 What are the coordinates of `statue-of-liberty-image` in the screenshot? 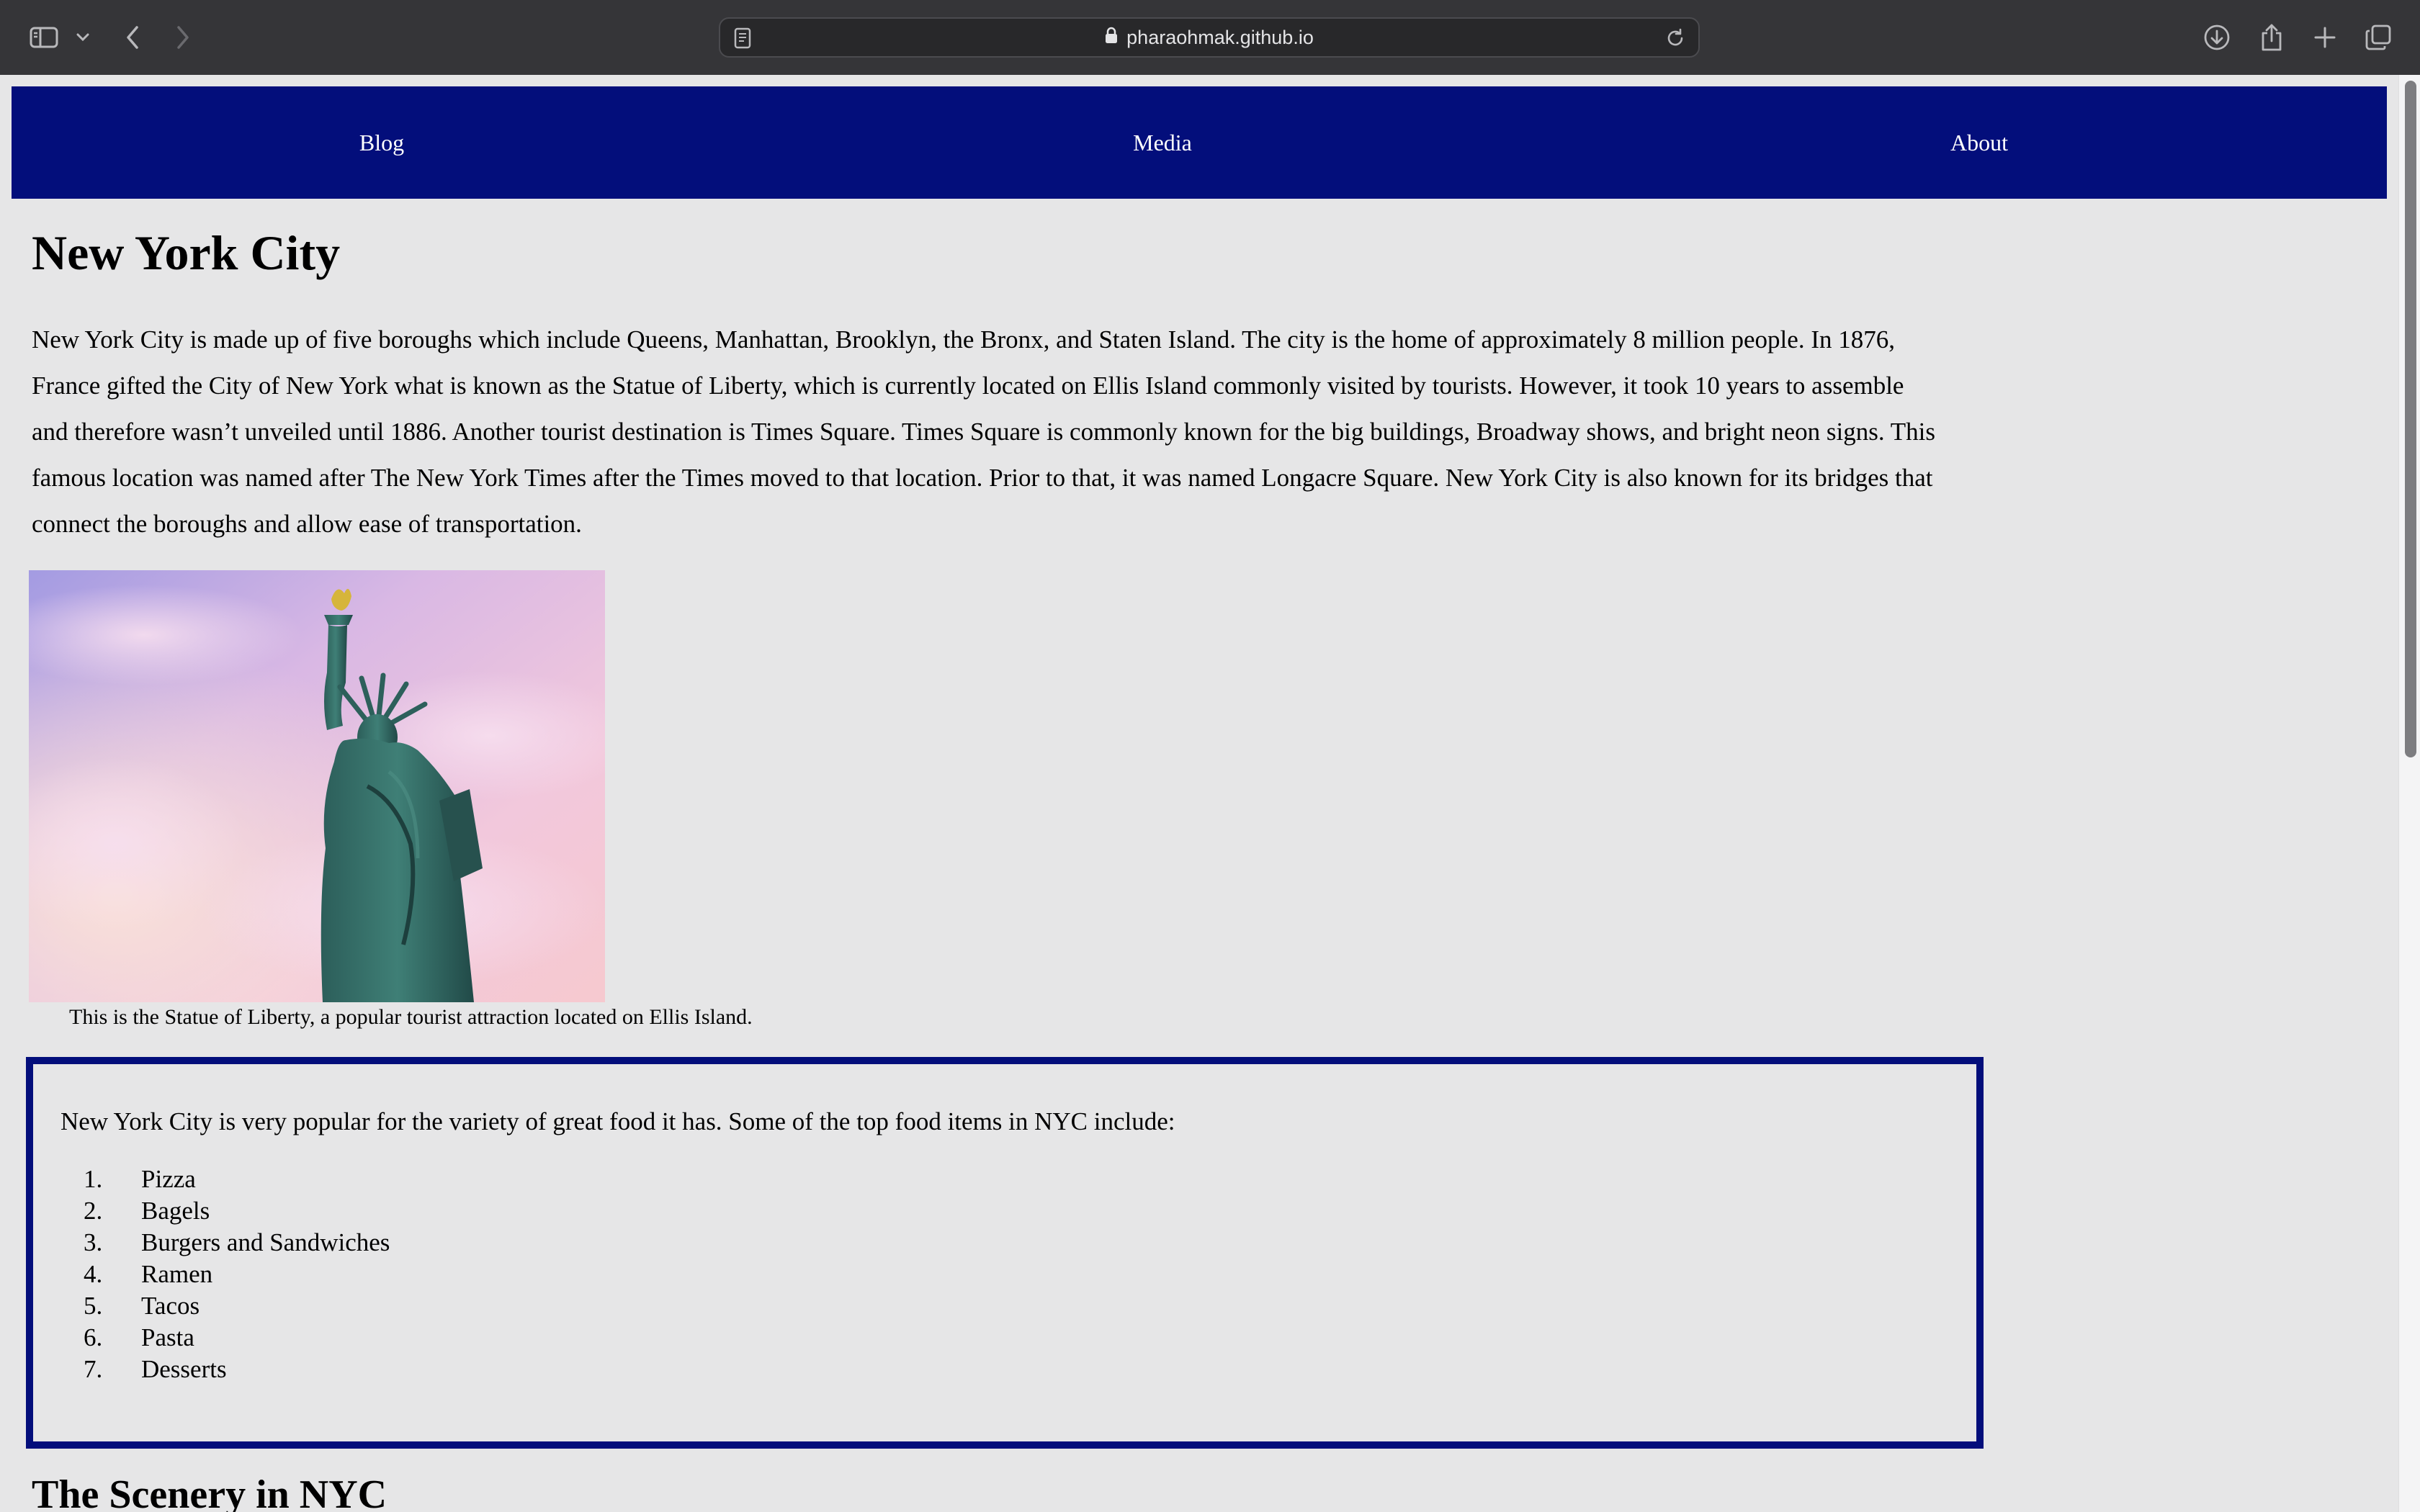 It's located at (317, 786).